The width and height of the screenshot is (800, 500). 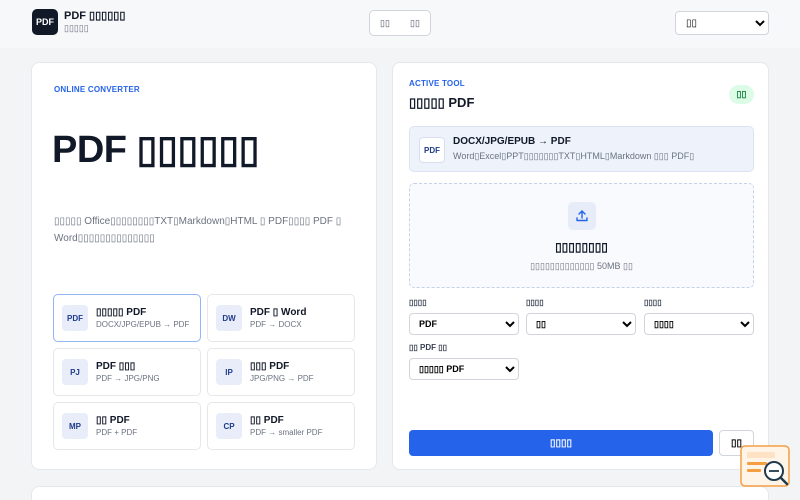 What do you see at coordinates (437, 83) in the screenshot?
I see `active-tool-kicker: ACTIVE TOOL` at bounding box center [437, 83].